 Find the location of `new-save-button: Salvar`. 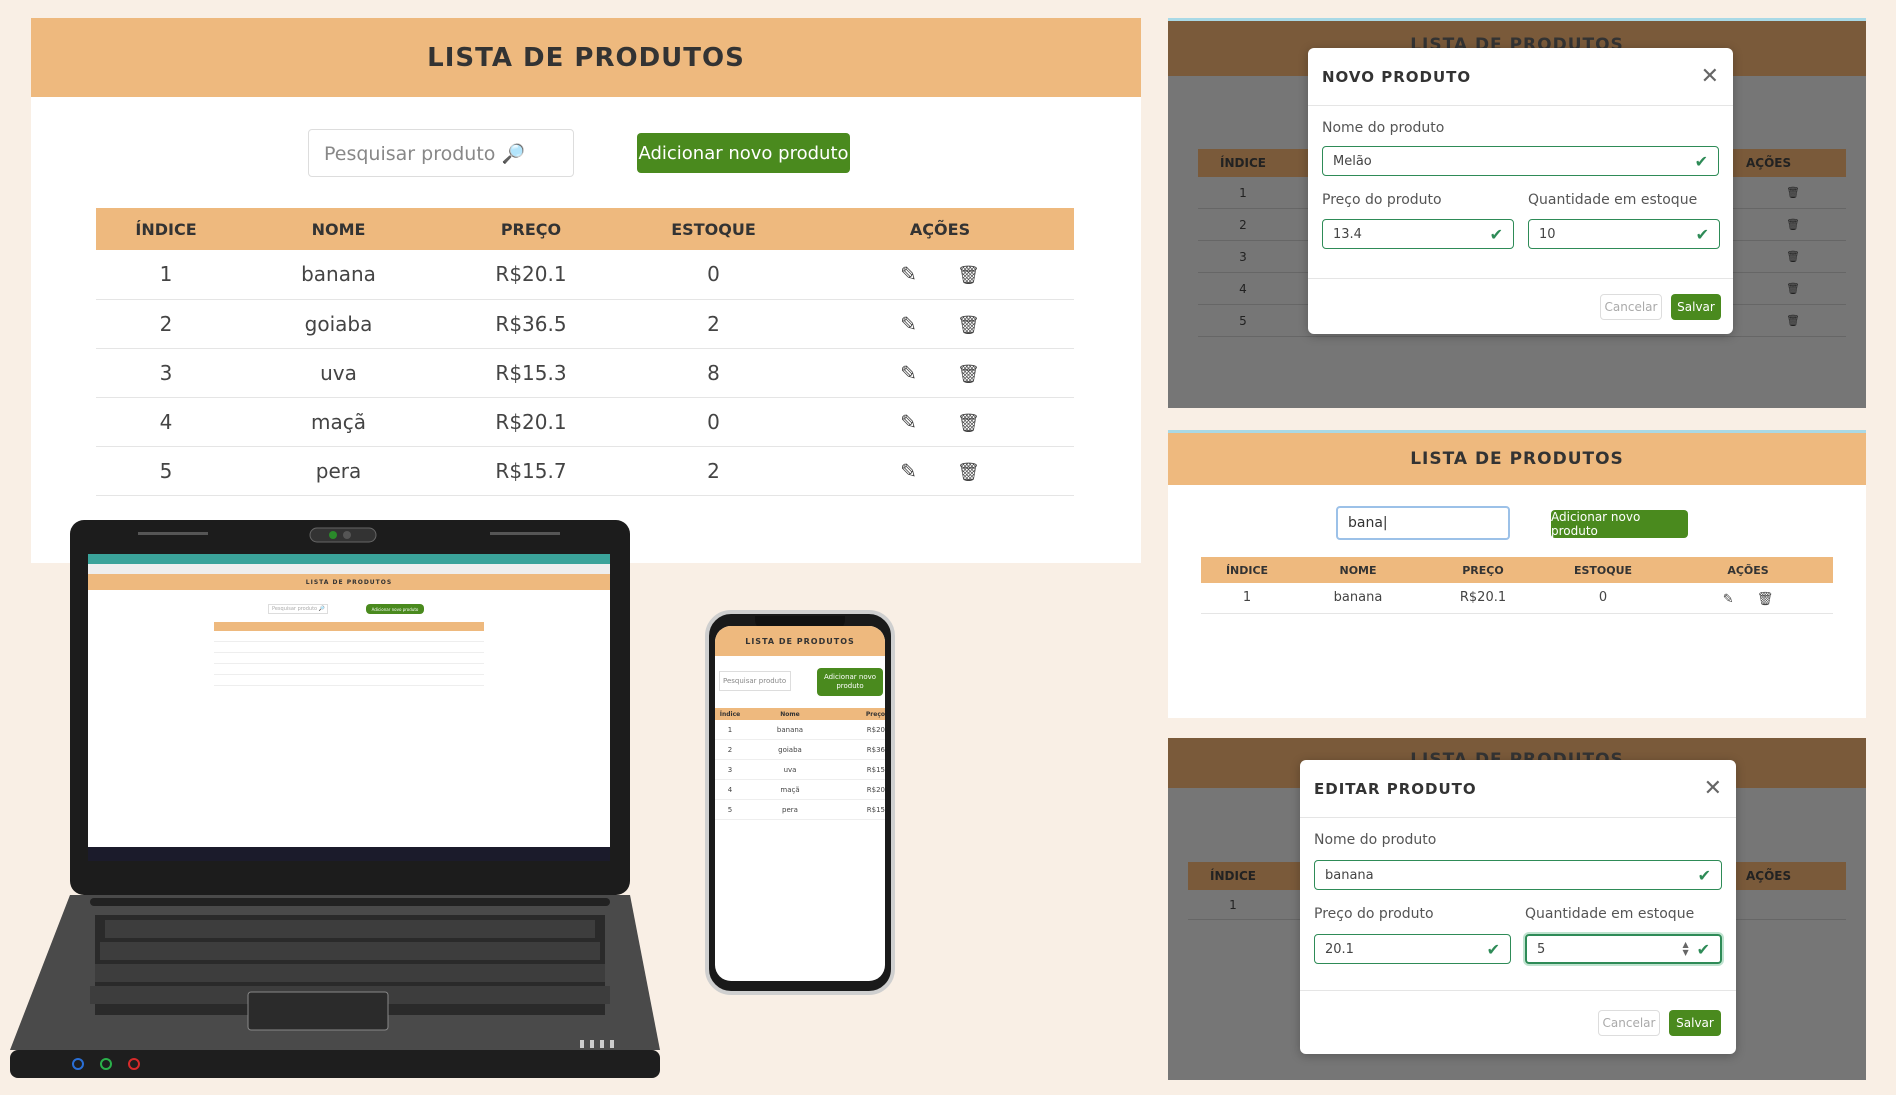

new-save-button: Salvar is located at coordinates (1696, 307).